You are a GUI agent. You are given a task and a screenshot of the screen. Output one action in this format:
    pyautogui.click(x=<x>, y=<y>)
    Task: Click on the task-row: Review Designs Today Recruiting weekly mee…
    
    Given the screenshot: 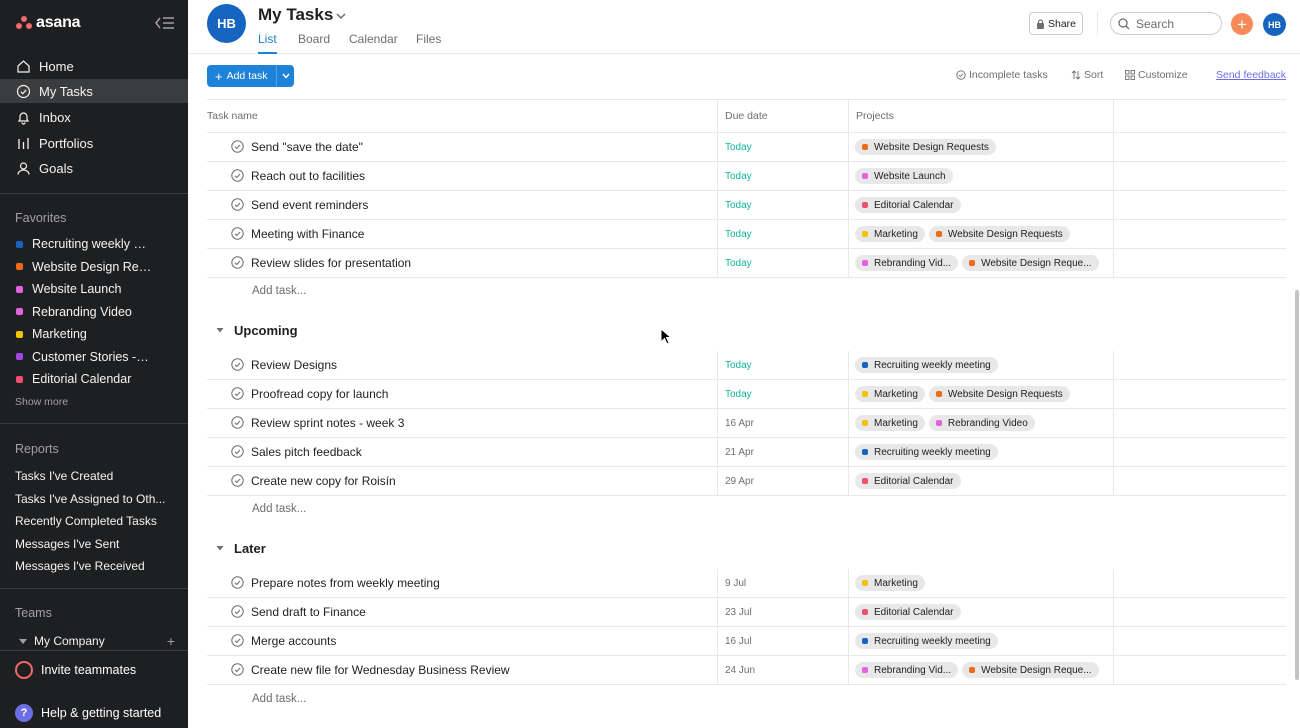 What is the action you would take?
    pyautogui.click(x=746, y=365)
    